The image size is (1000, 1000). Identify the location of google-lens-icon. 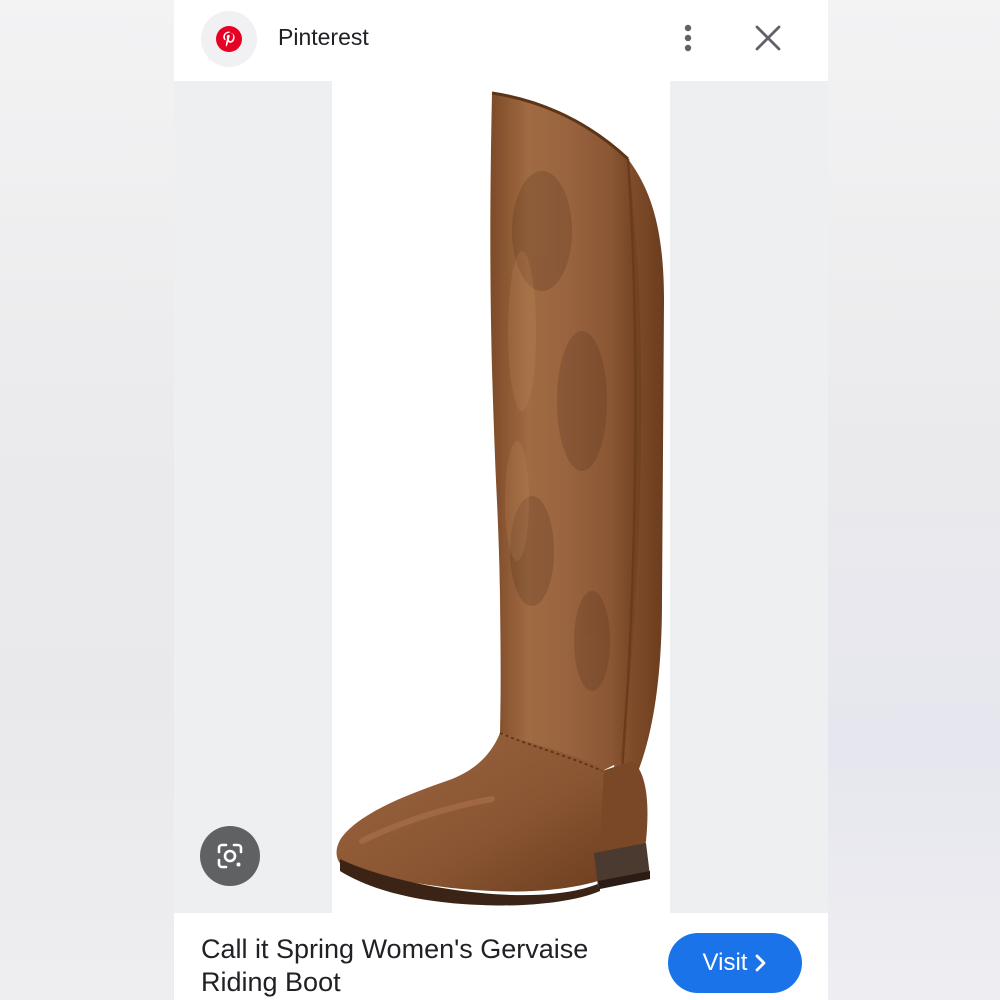
(230, 856).